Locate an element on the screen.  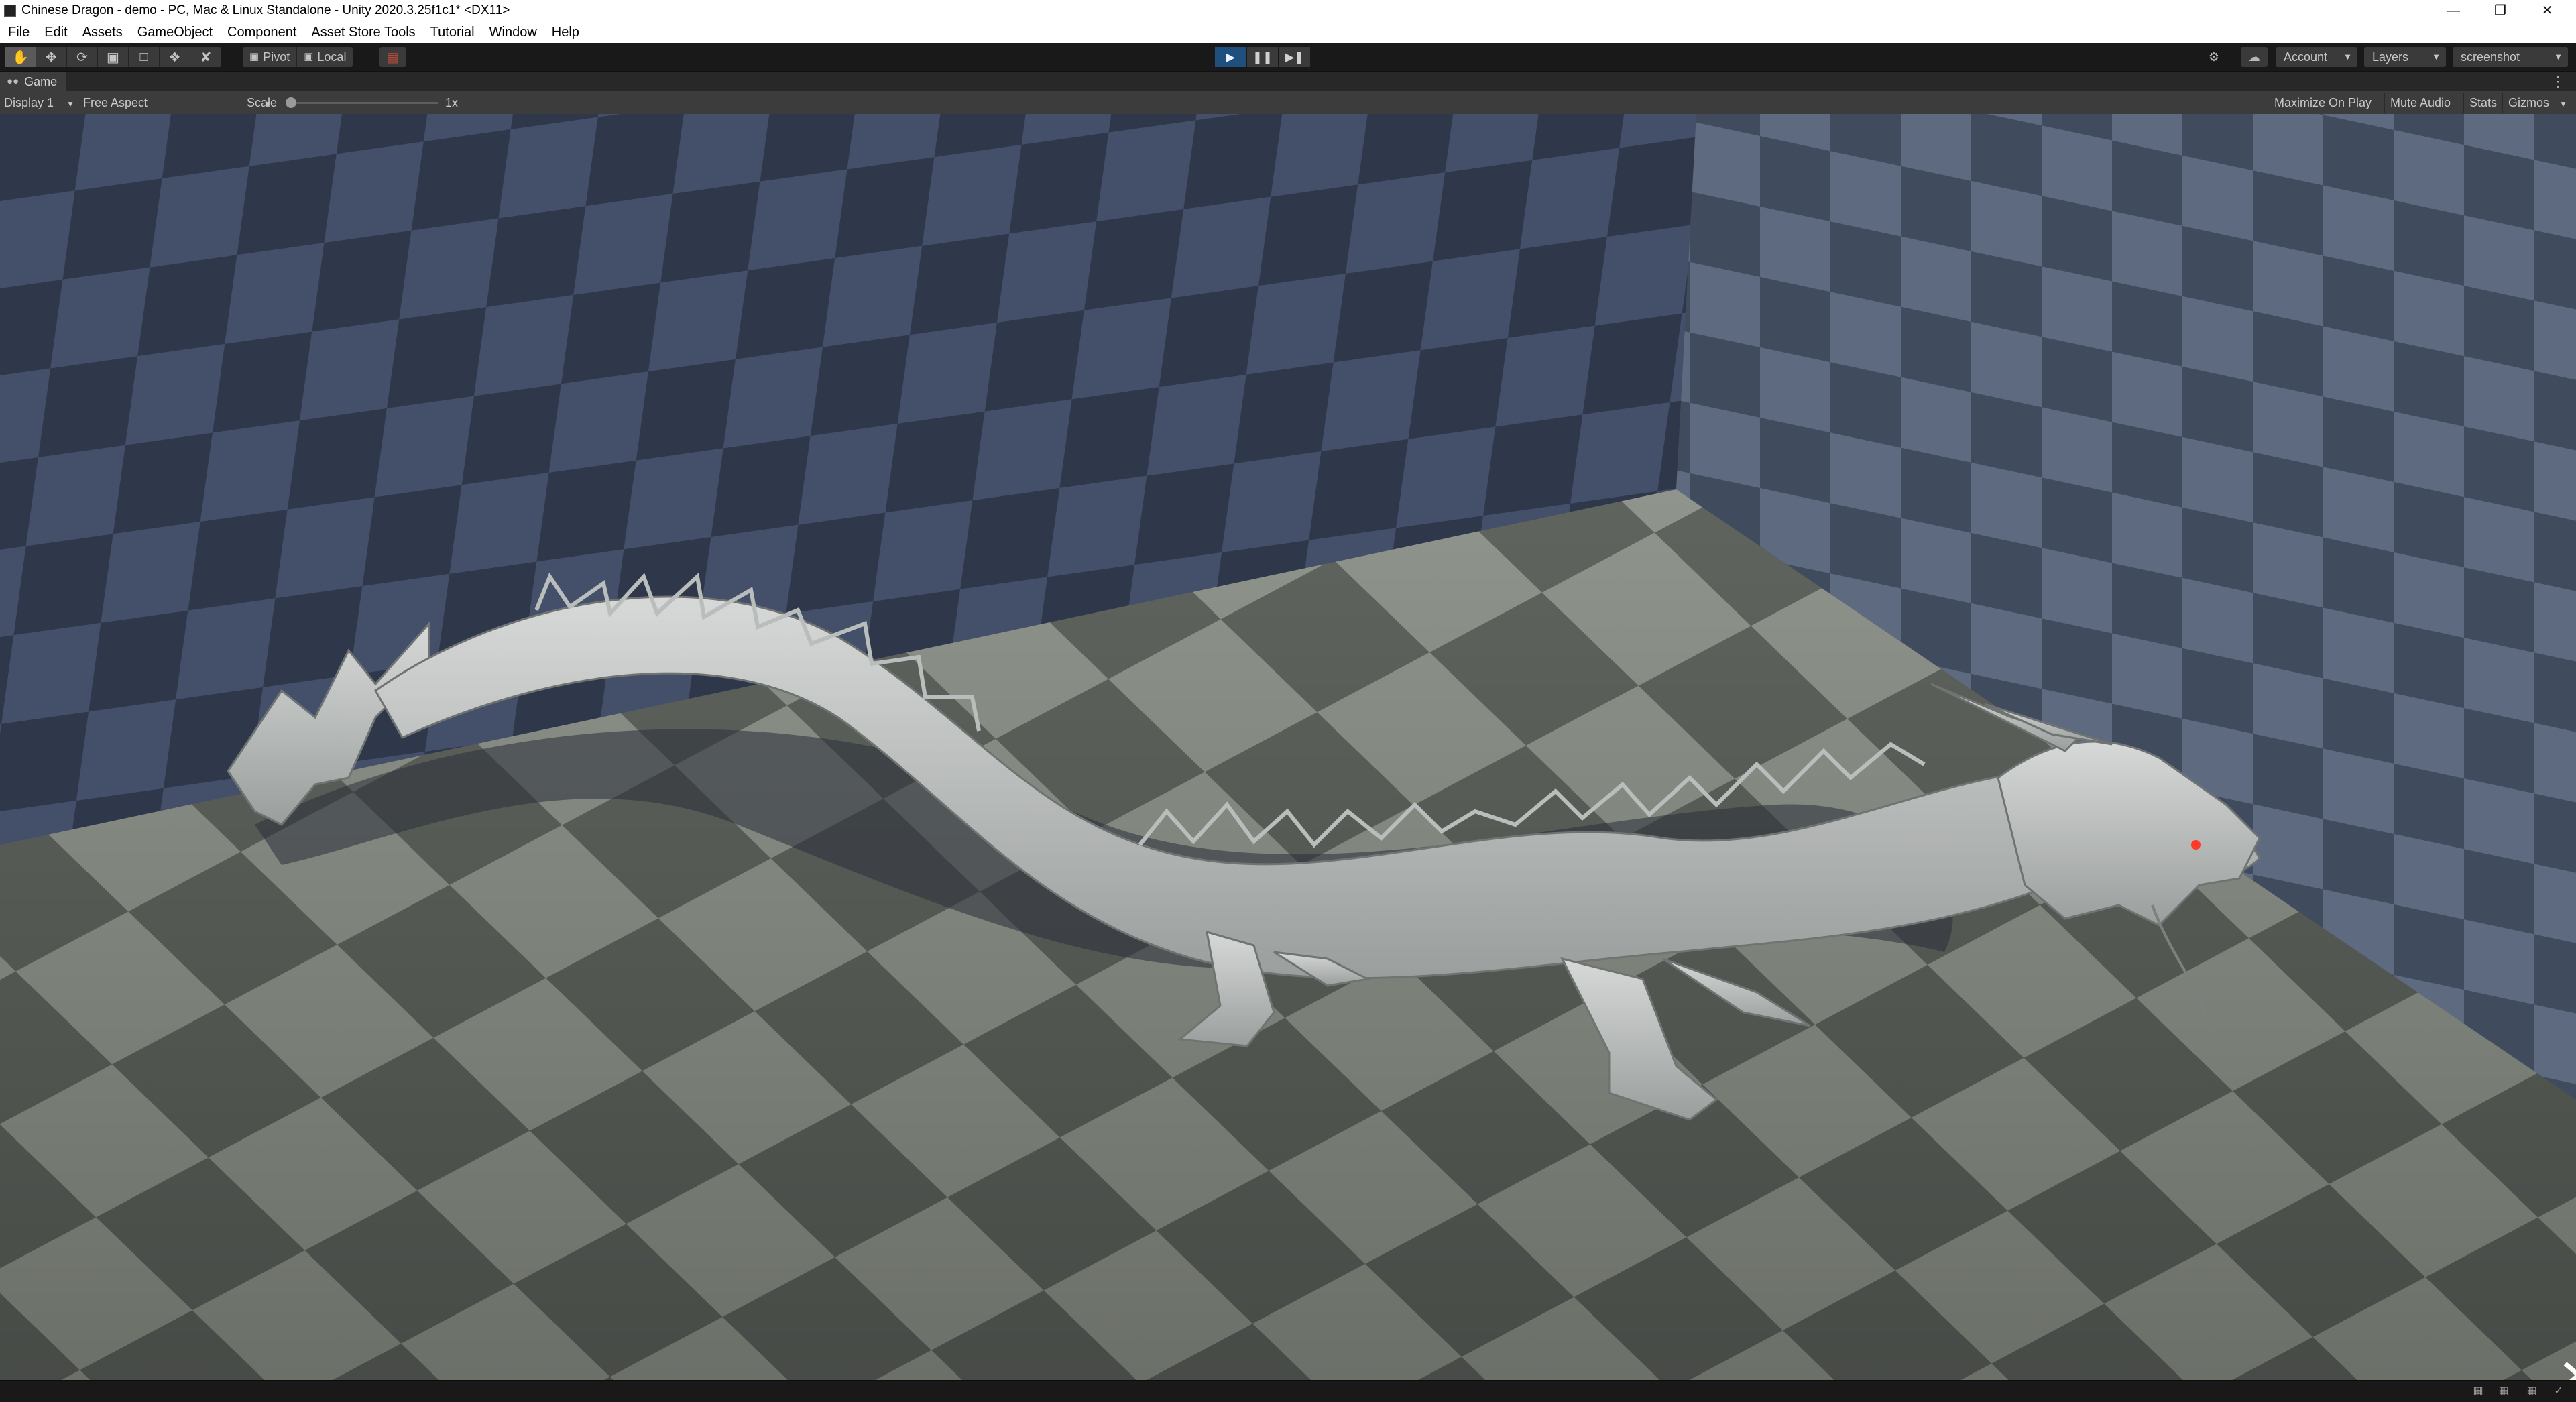
menu-edit: Edit is located at coordinates (55, 32).